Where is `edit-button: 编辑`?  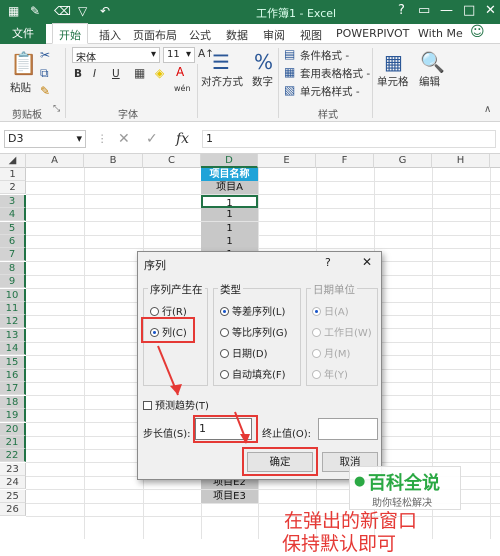 edit-button: 编辑 is located at coordinates (429, 81).